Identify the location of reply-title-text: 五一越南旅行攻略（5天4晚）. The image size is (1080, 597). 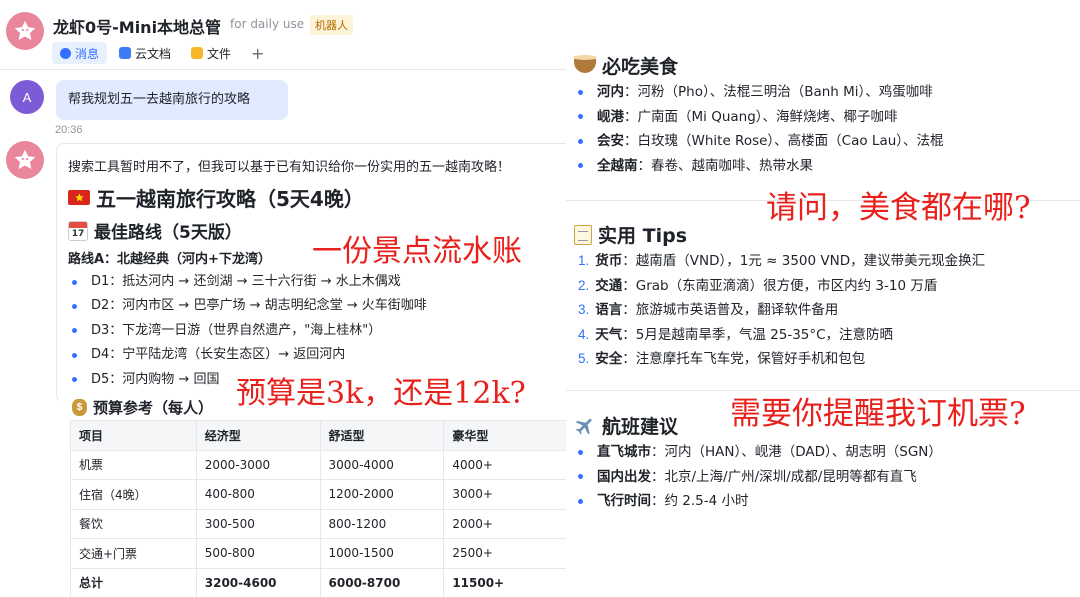
(230, 199).